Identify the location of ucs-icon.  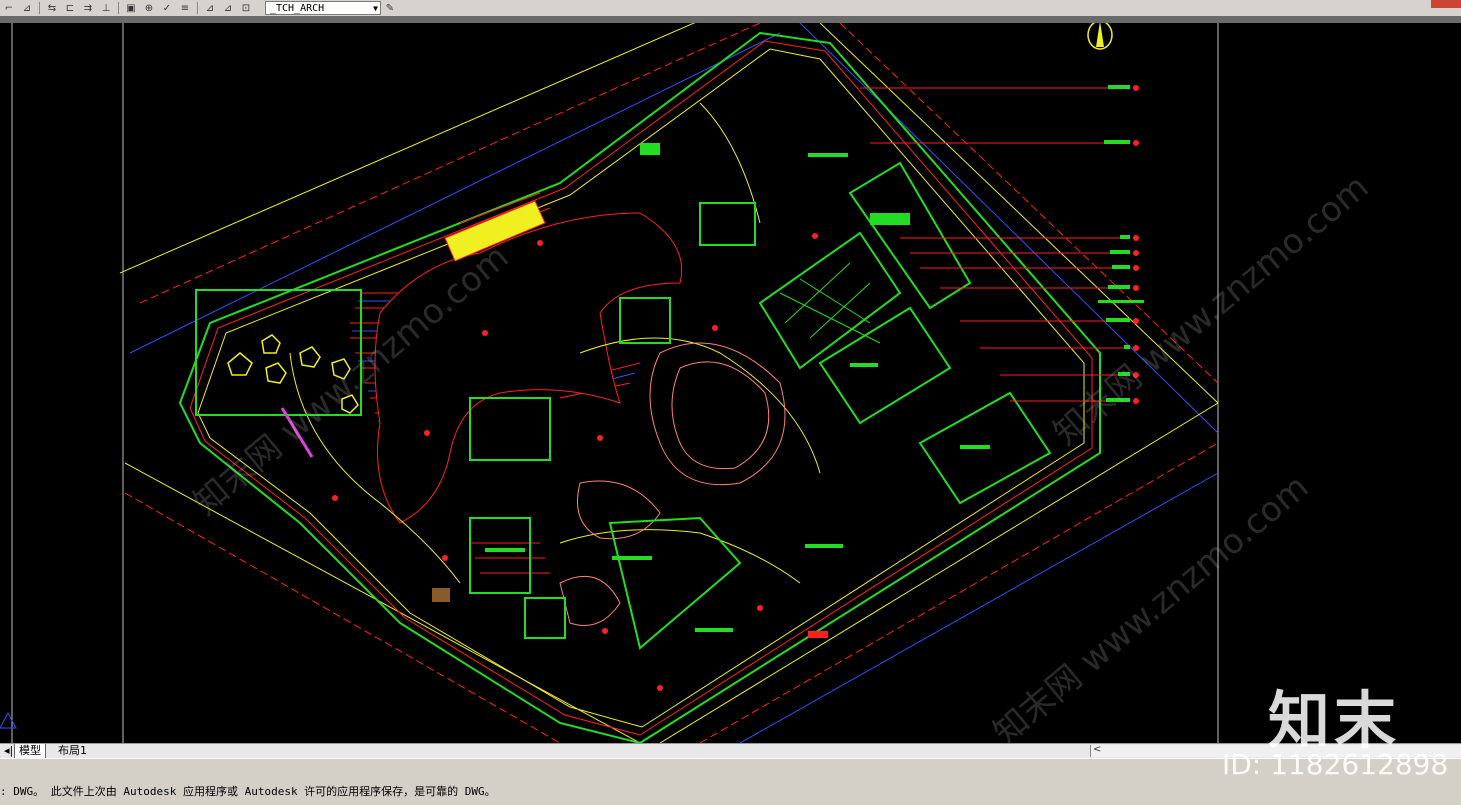
(8, 720).